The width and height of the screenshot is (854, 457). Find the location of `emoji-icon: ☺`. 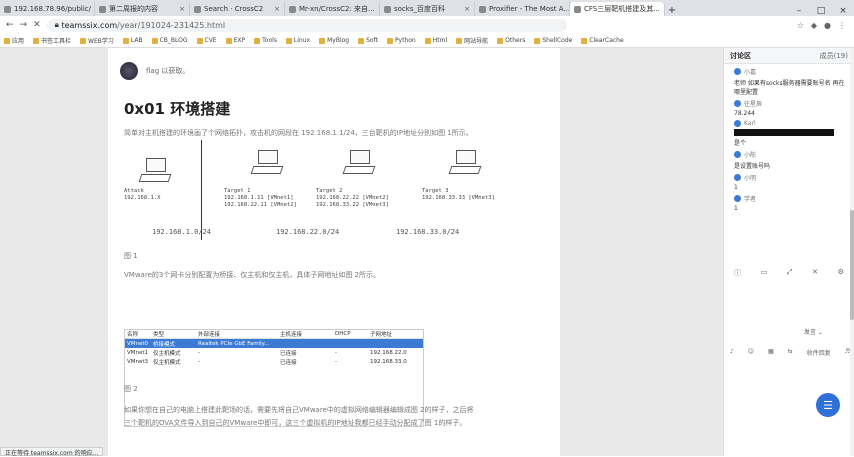

emoji-icon: ☺ is located at coordinates (751, 352).